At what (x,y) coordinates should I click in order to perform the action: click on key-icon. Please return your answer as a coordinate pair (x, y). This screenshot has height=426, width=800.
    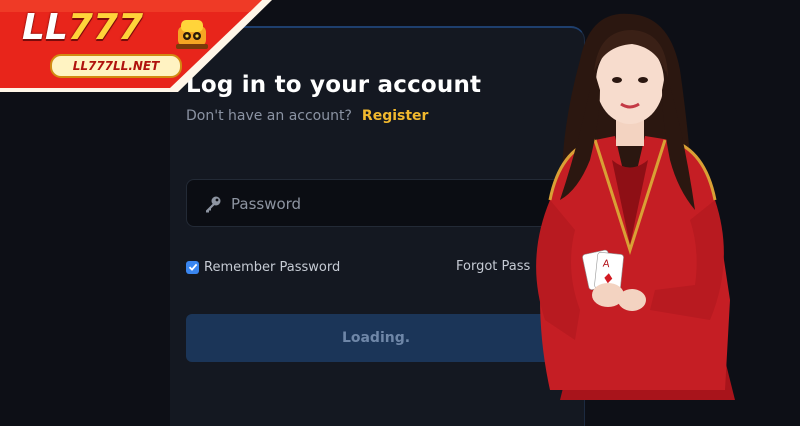
    Looking at the image, I should click on (213, 204).